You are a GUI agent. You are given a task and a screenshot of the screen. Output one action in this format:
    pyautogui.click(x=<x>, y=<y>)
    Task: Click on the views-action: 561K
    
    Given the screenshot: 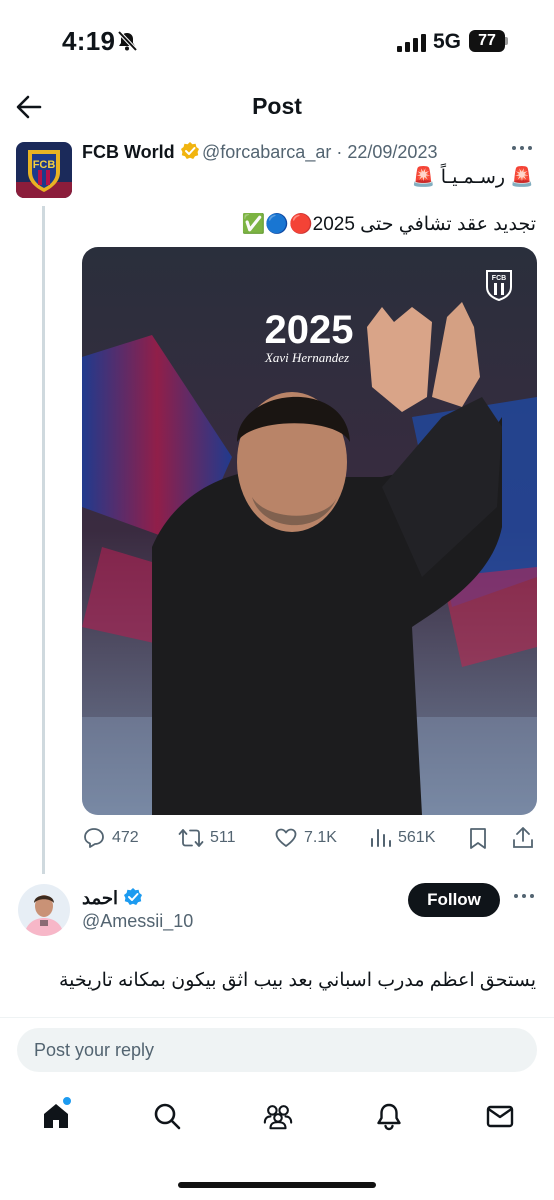 What is the action you would take?
    pyautogui.click(x=402, y=838)
    